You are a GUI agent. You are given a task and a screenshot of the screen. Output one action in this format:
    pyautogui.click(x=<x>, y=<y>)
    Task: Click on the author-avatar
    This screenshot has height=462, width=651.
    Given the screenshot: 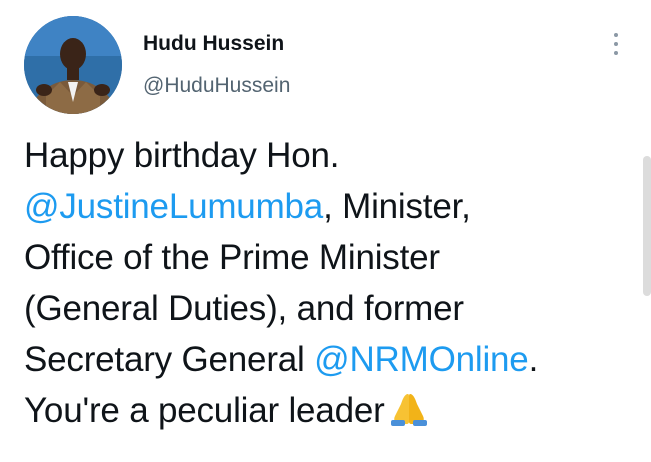 What is the action you would take?
    pyautogui.click(x=73, y=65)
    